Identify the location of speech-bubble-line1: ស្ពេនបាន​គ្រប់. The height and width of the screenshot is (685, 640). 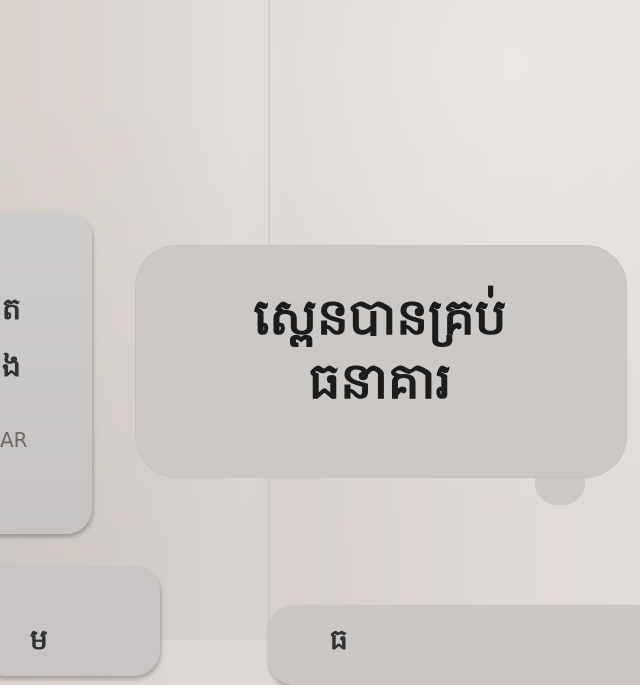
(380, 317).